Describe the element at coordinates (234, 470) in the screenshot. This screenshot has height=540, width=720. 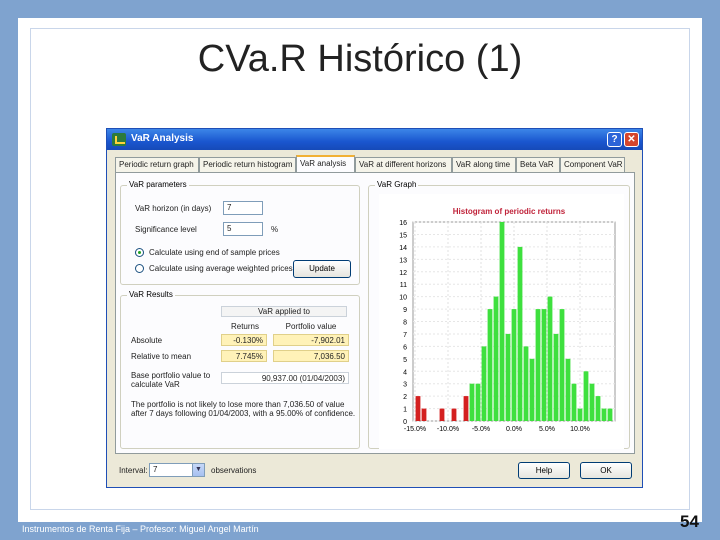
I see `observations-label: observations` at that location.